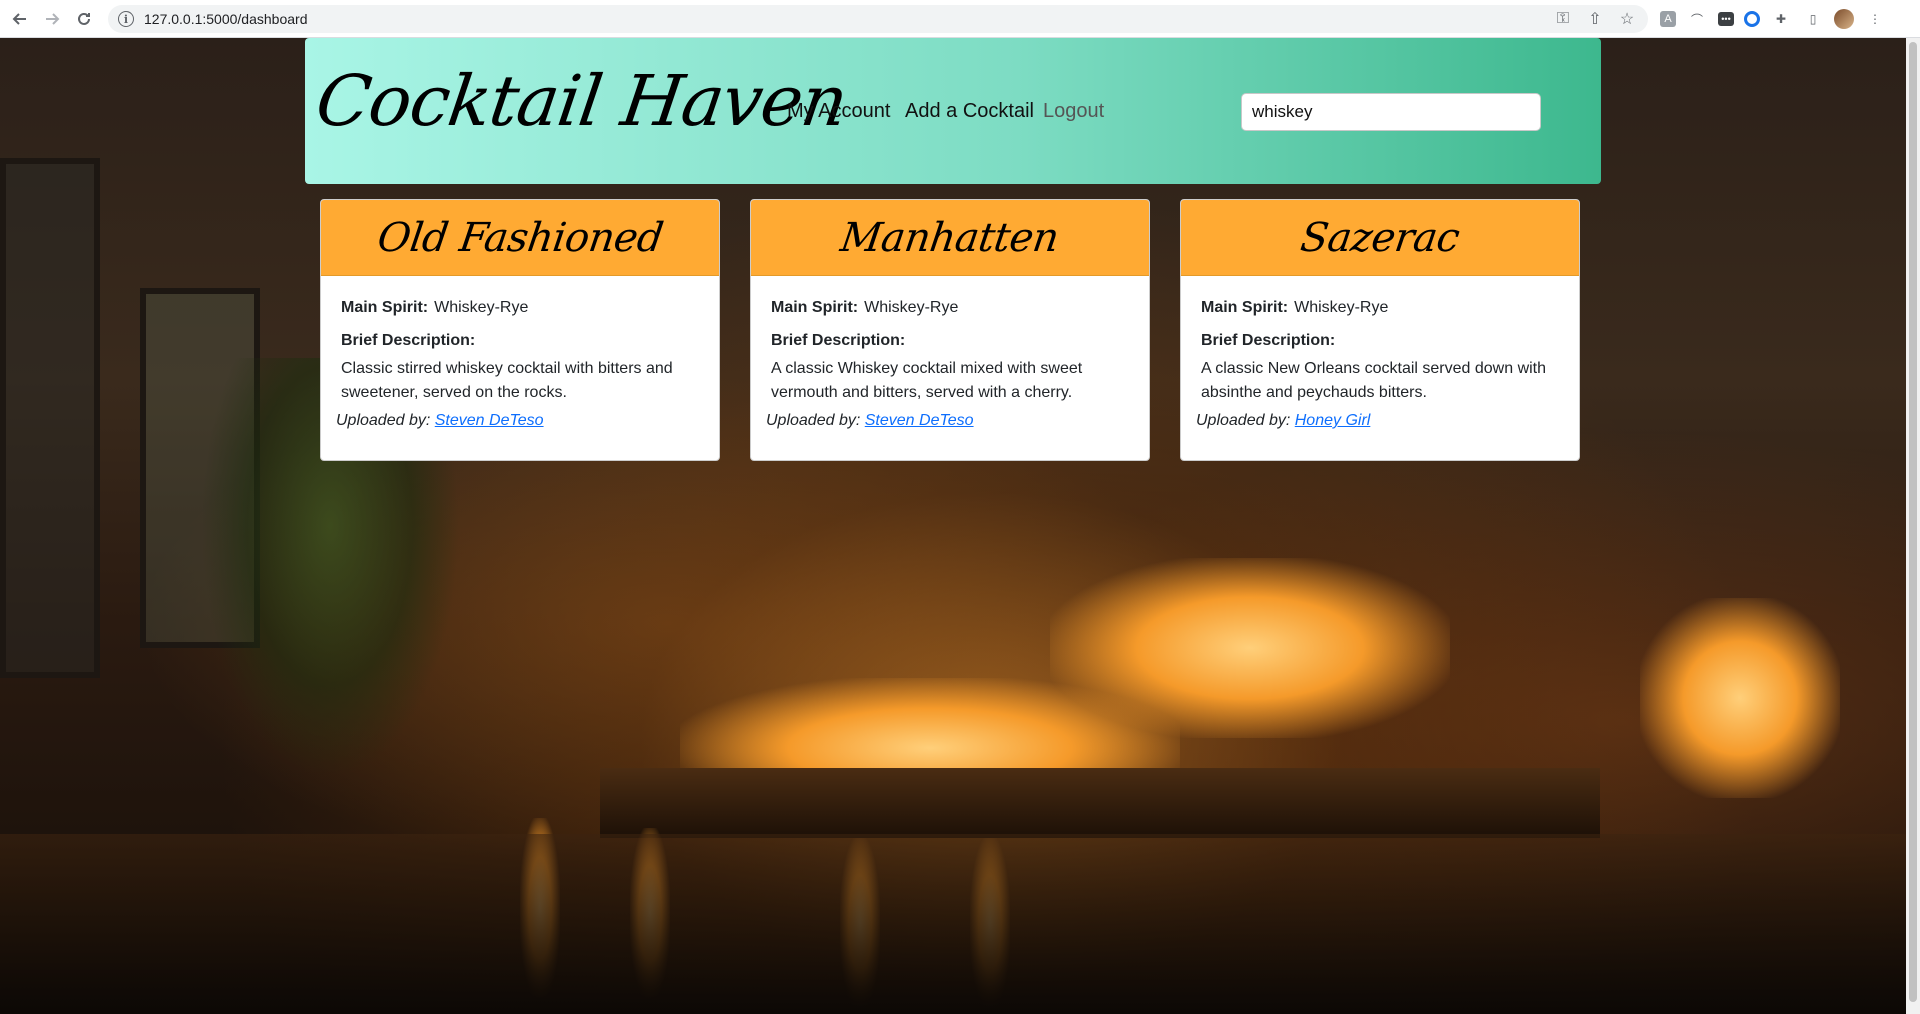  I want to click on bookmark-star-icon: ☆, so click(1627, 19).